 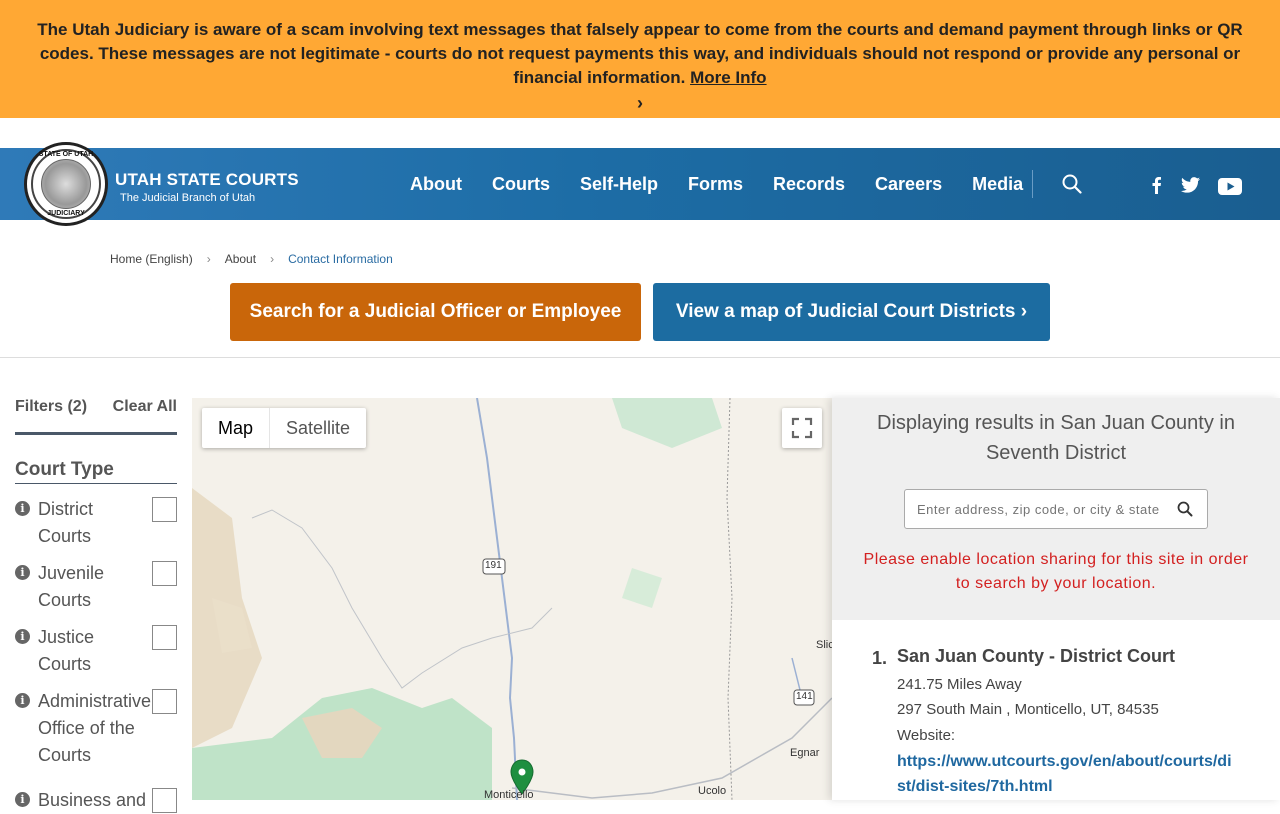 I want to click on result-address: 297 South Main , Monticello, UT, 84535, so click(x=1028, y=709).